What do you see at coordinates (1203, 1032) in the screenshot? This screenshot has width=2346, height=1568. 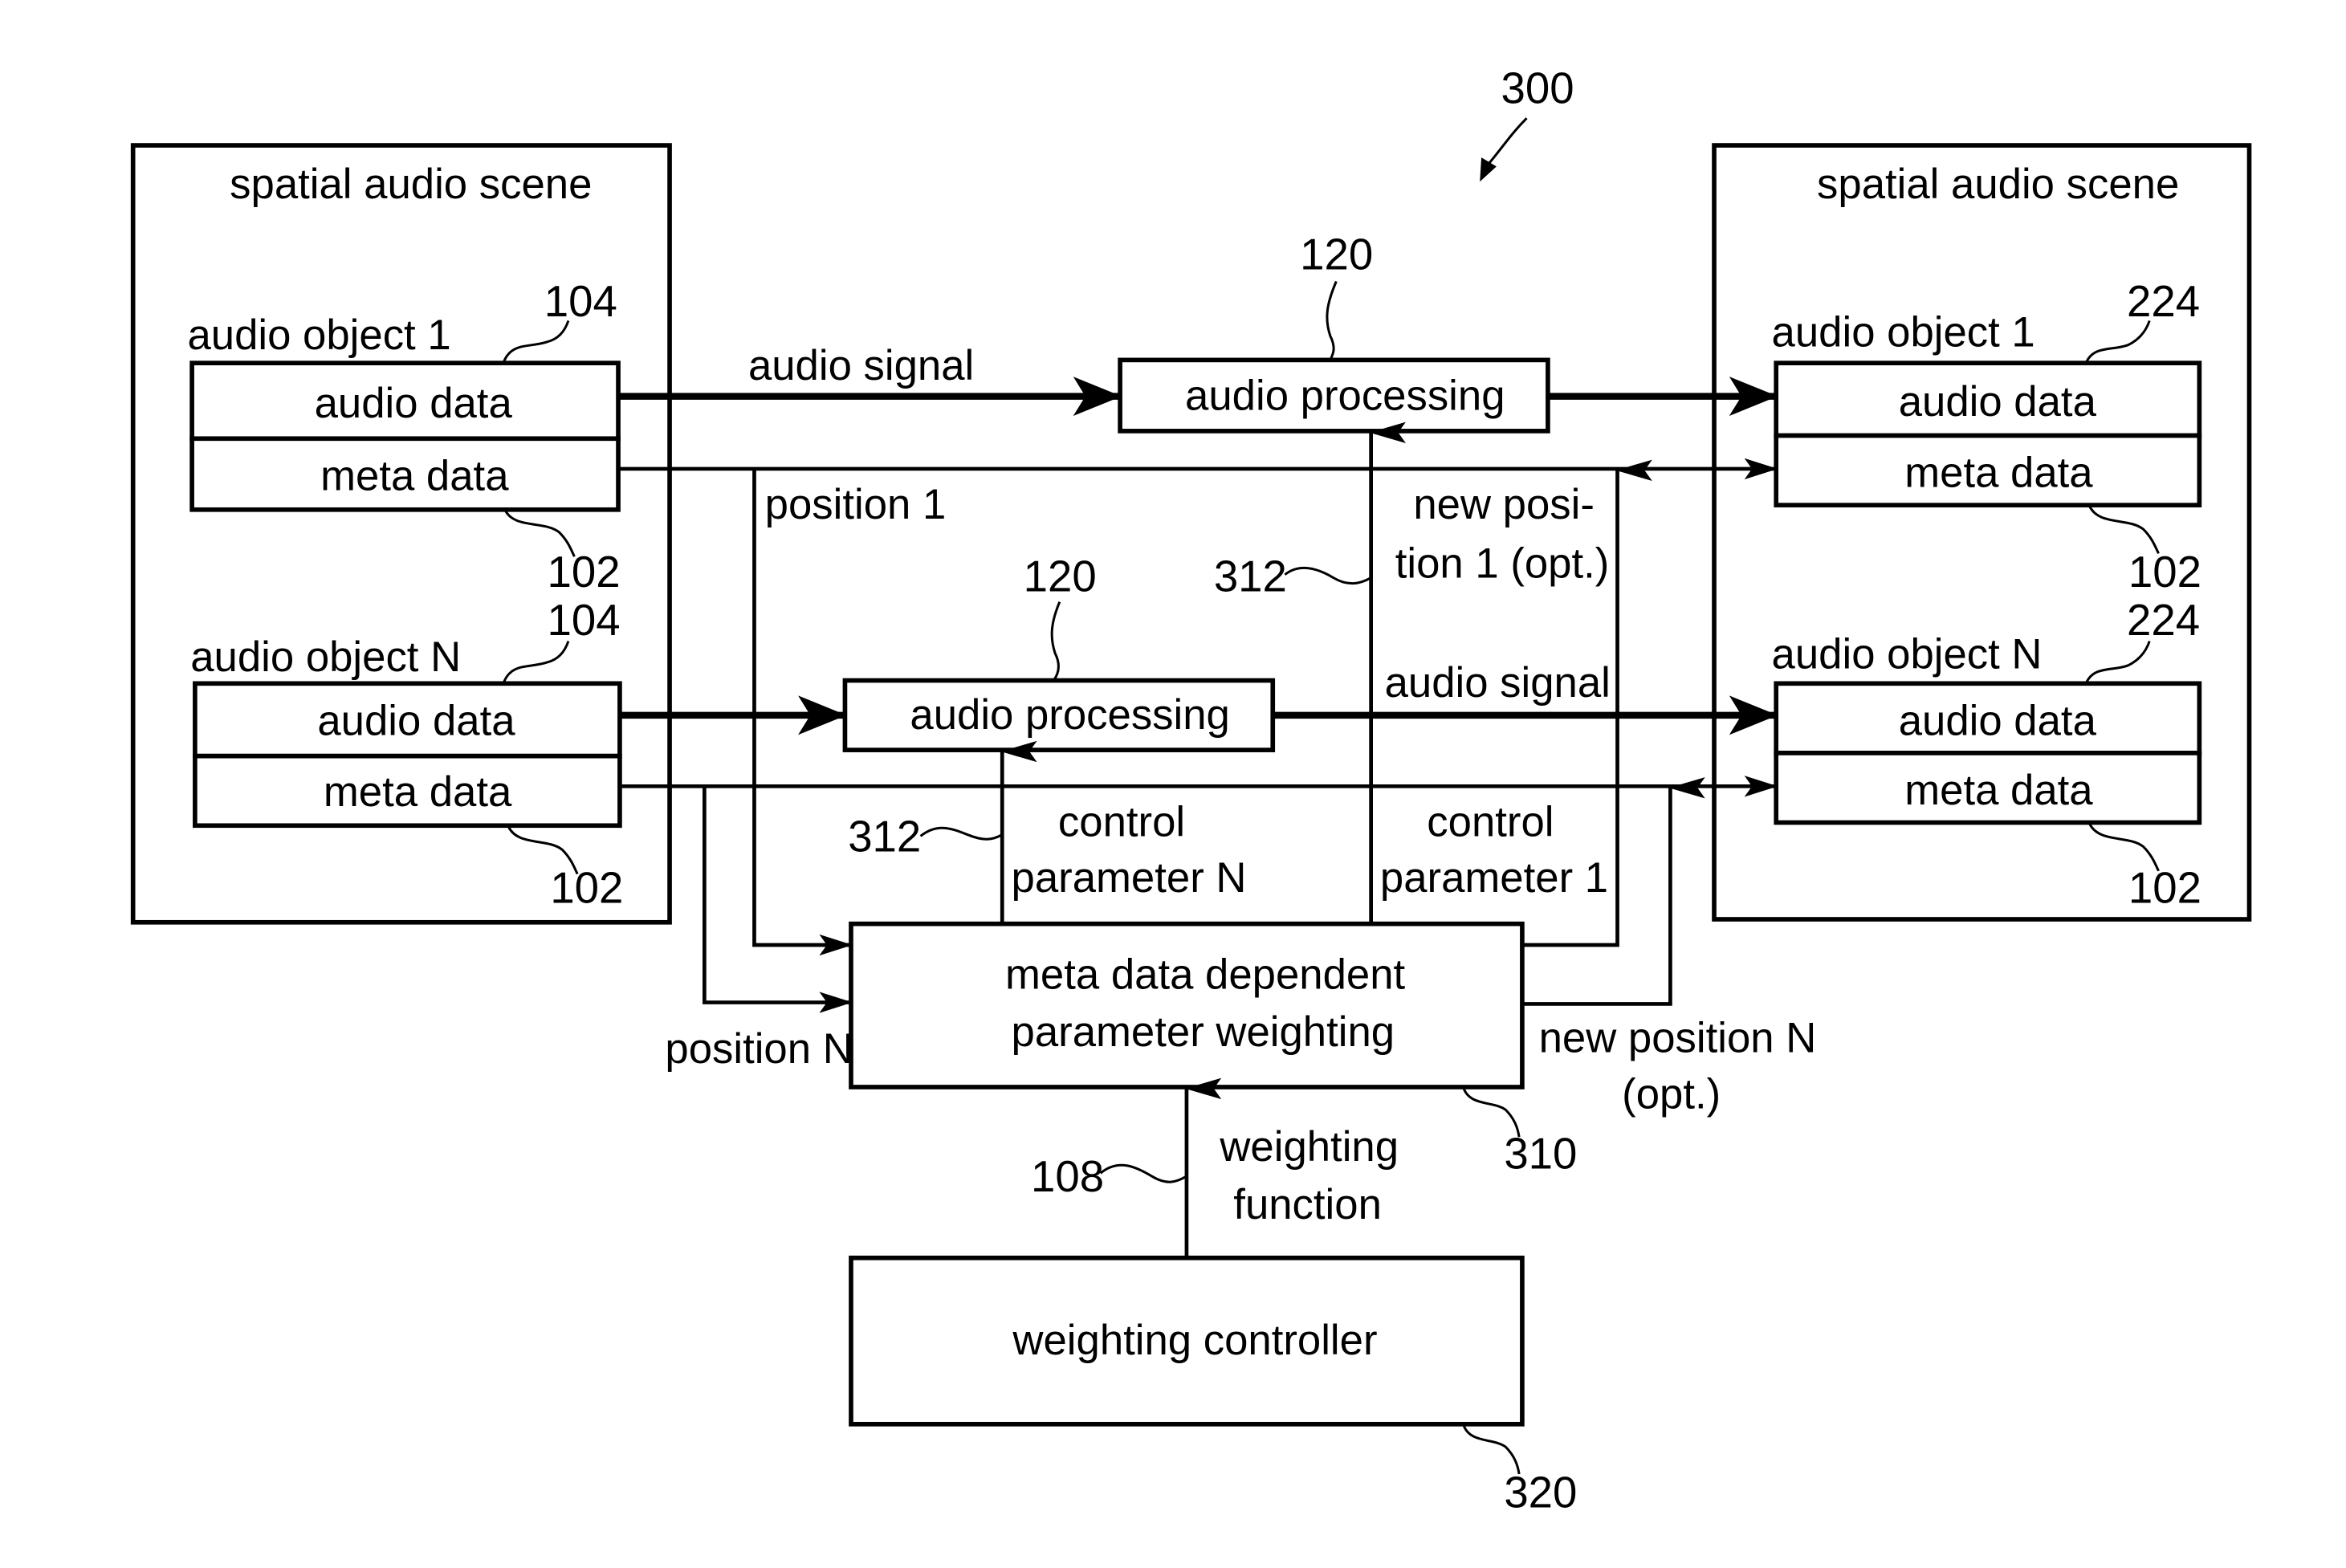 I see `weighting-block-line2: parameter weighting` at bounding box center [1203, 1032].